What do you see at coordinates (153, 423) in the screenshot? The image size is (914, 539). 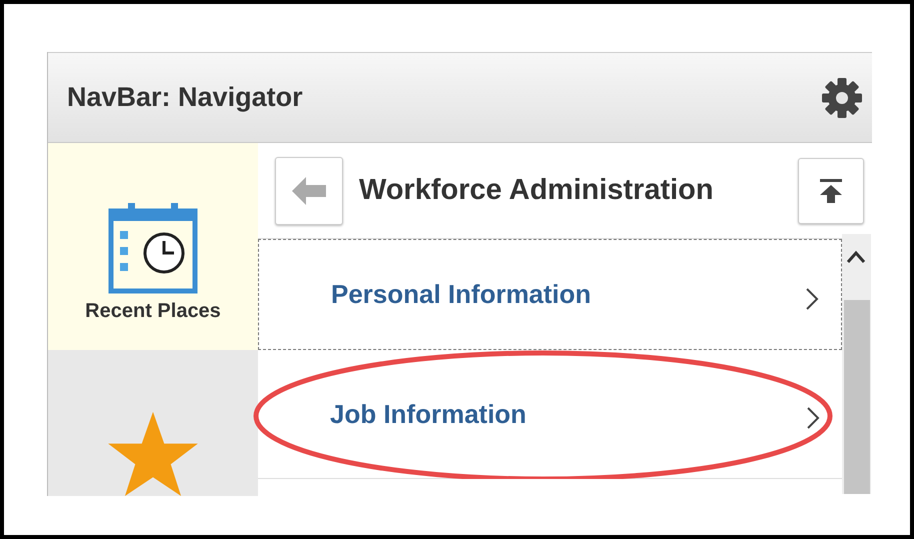 I see `navigator-tile` at bounding box center [153, 423].